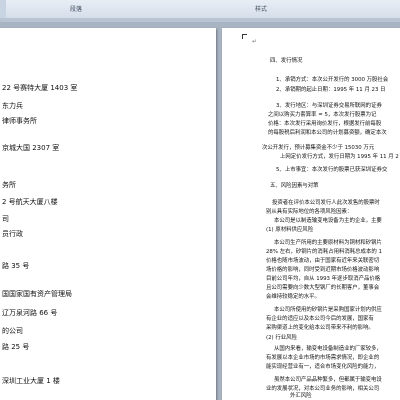  What do you see at coordinates (328, 243) in the screenshot?
I see `right-line: 本公司生产所用的主要原材料为铜材和矽钢片` at bounding box center [328, 243].